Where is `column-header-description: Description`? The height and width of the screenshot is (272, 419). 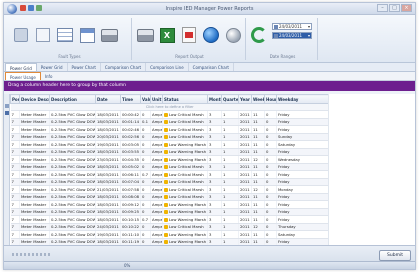
column-header-description: Description is located at coordinates (72, 99).